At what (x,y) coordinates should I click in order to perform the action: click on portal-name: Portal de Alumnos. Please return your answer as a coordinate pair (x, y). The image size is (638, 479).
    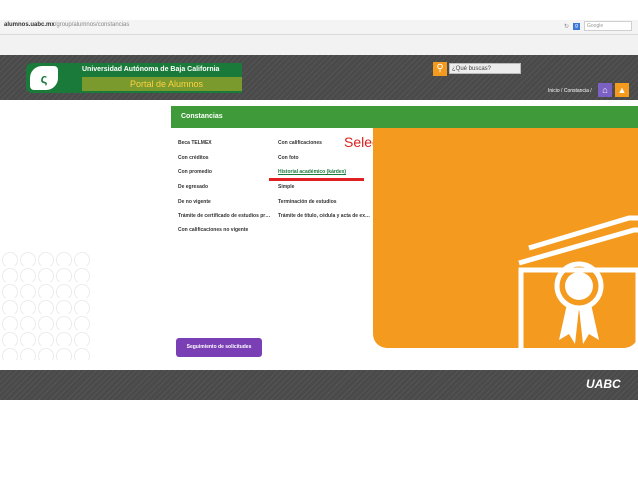
    Looking at the image, I should click on (167, 84).